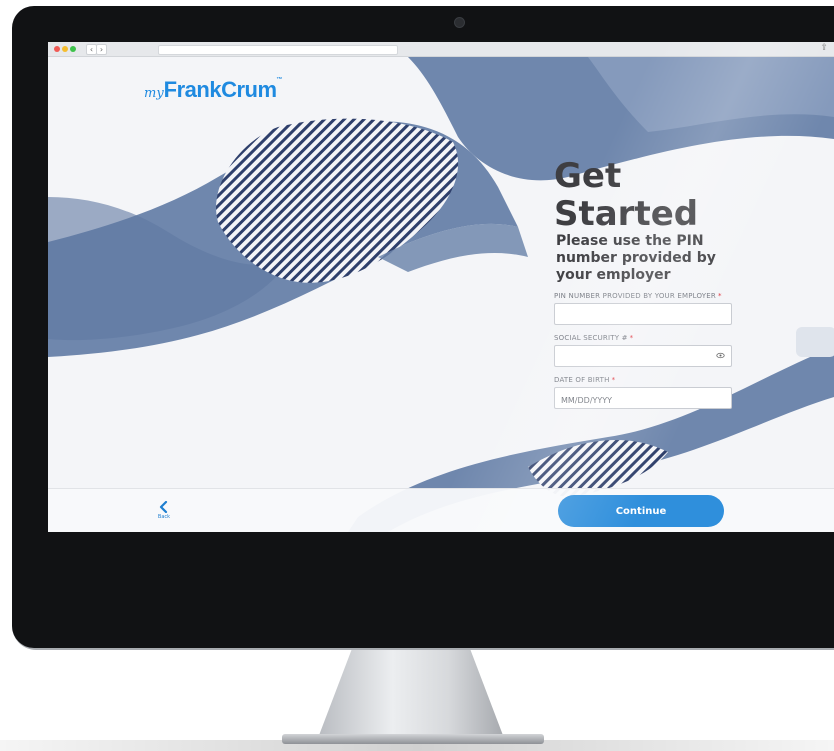 Image resolution: width=834 pixels, height=751 pixels. Describe the element at coordinates (278, 50) in the screenshot. I see `address-bar` at that location.